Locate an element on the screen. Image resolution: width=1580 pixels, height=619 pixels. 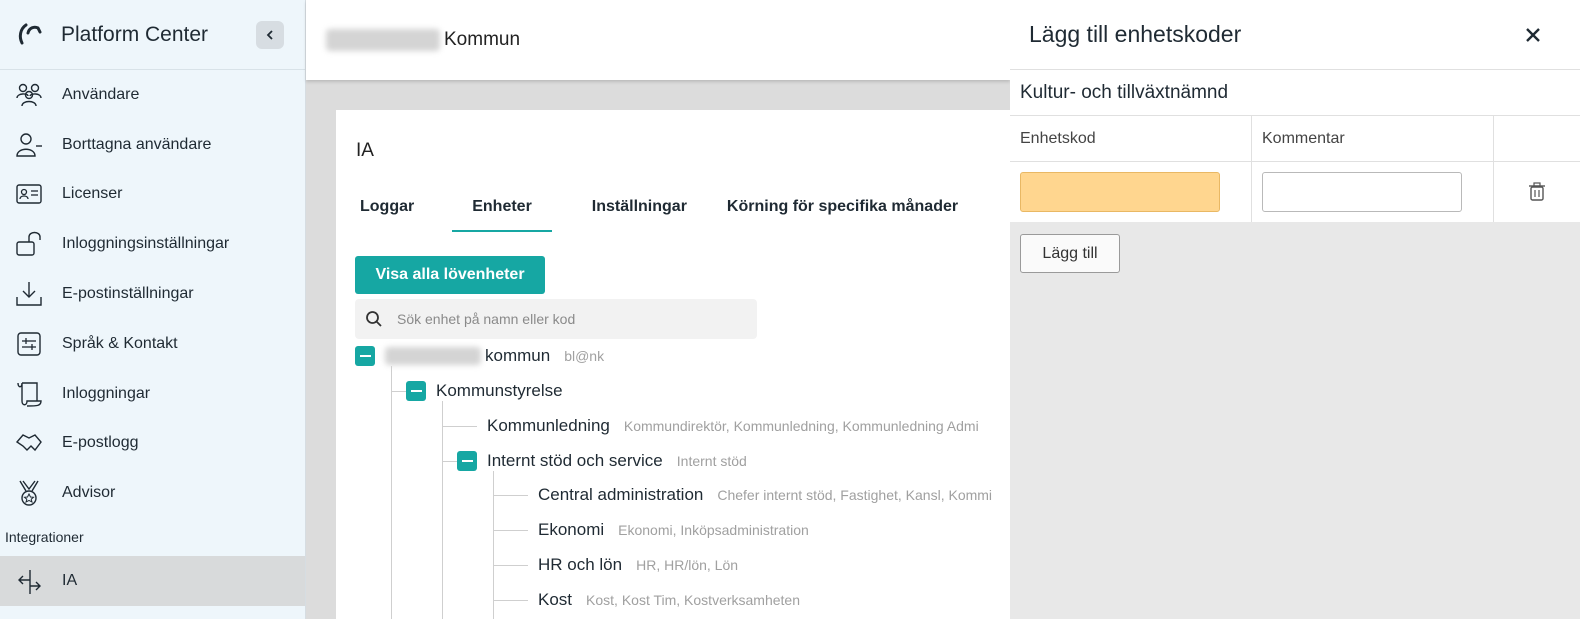
unit-search is located at coordinates (556, 319).